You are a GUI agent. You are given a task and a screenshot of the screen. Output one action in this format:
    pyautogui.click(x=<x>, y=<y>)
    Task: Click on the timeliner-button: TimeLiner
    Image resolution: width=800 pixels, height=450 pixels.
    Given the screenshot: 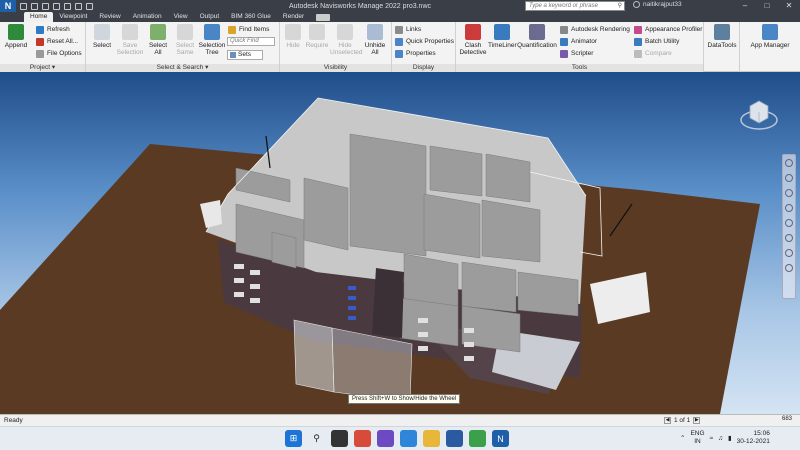 What is the action you would take?
    pyautogui.click(x=502, y=36)
    